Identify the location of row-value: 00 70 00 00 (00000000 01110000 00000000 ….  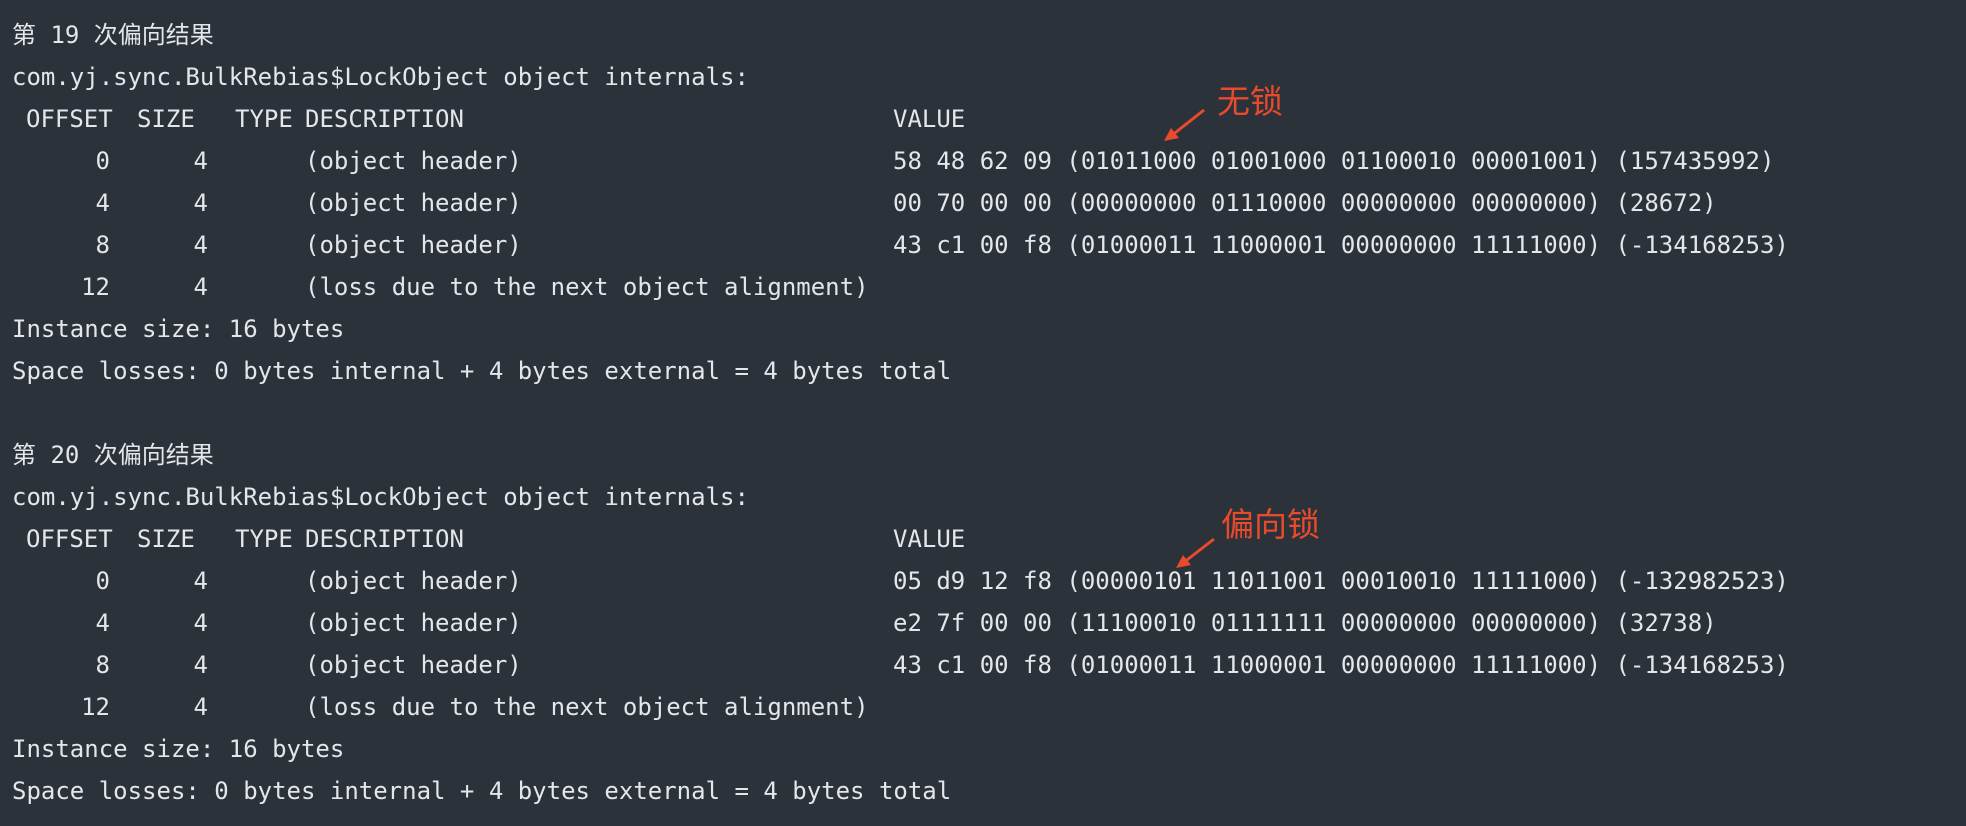
(1305, 203).